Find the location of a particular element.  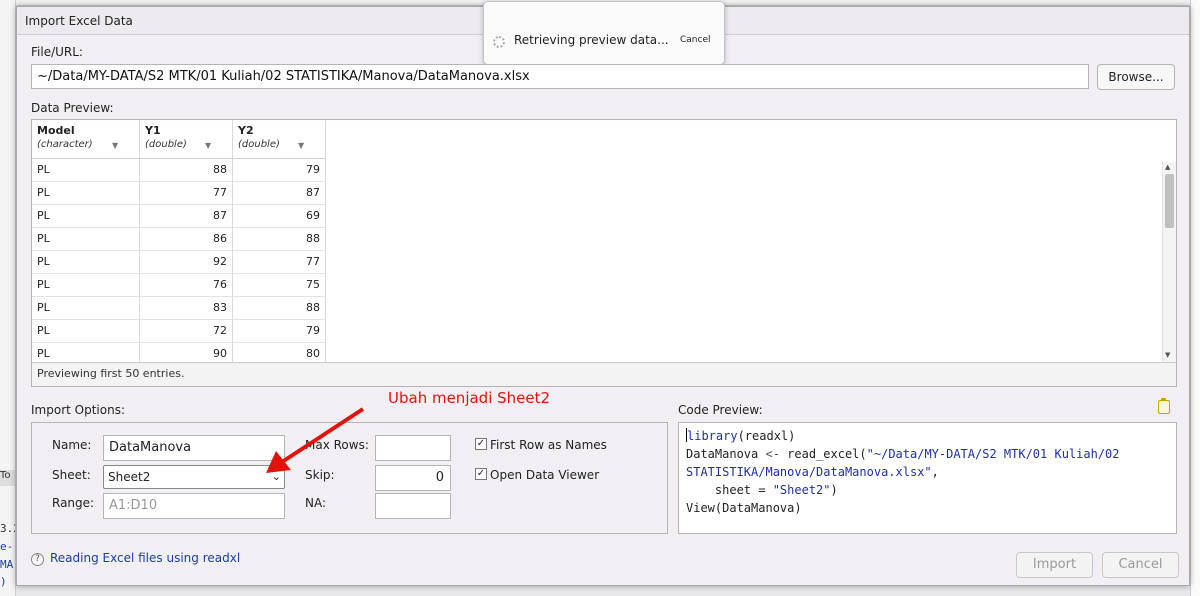

table-cell: 86 is located at coordinates (186, 239).